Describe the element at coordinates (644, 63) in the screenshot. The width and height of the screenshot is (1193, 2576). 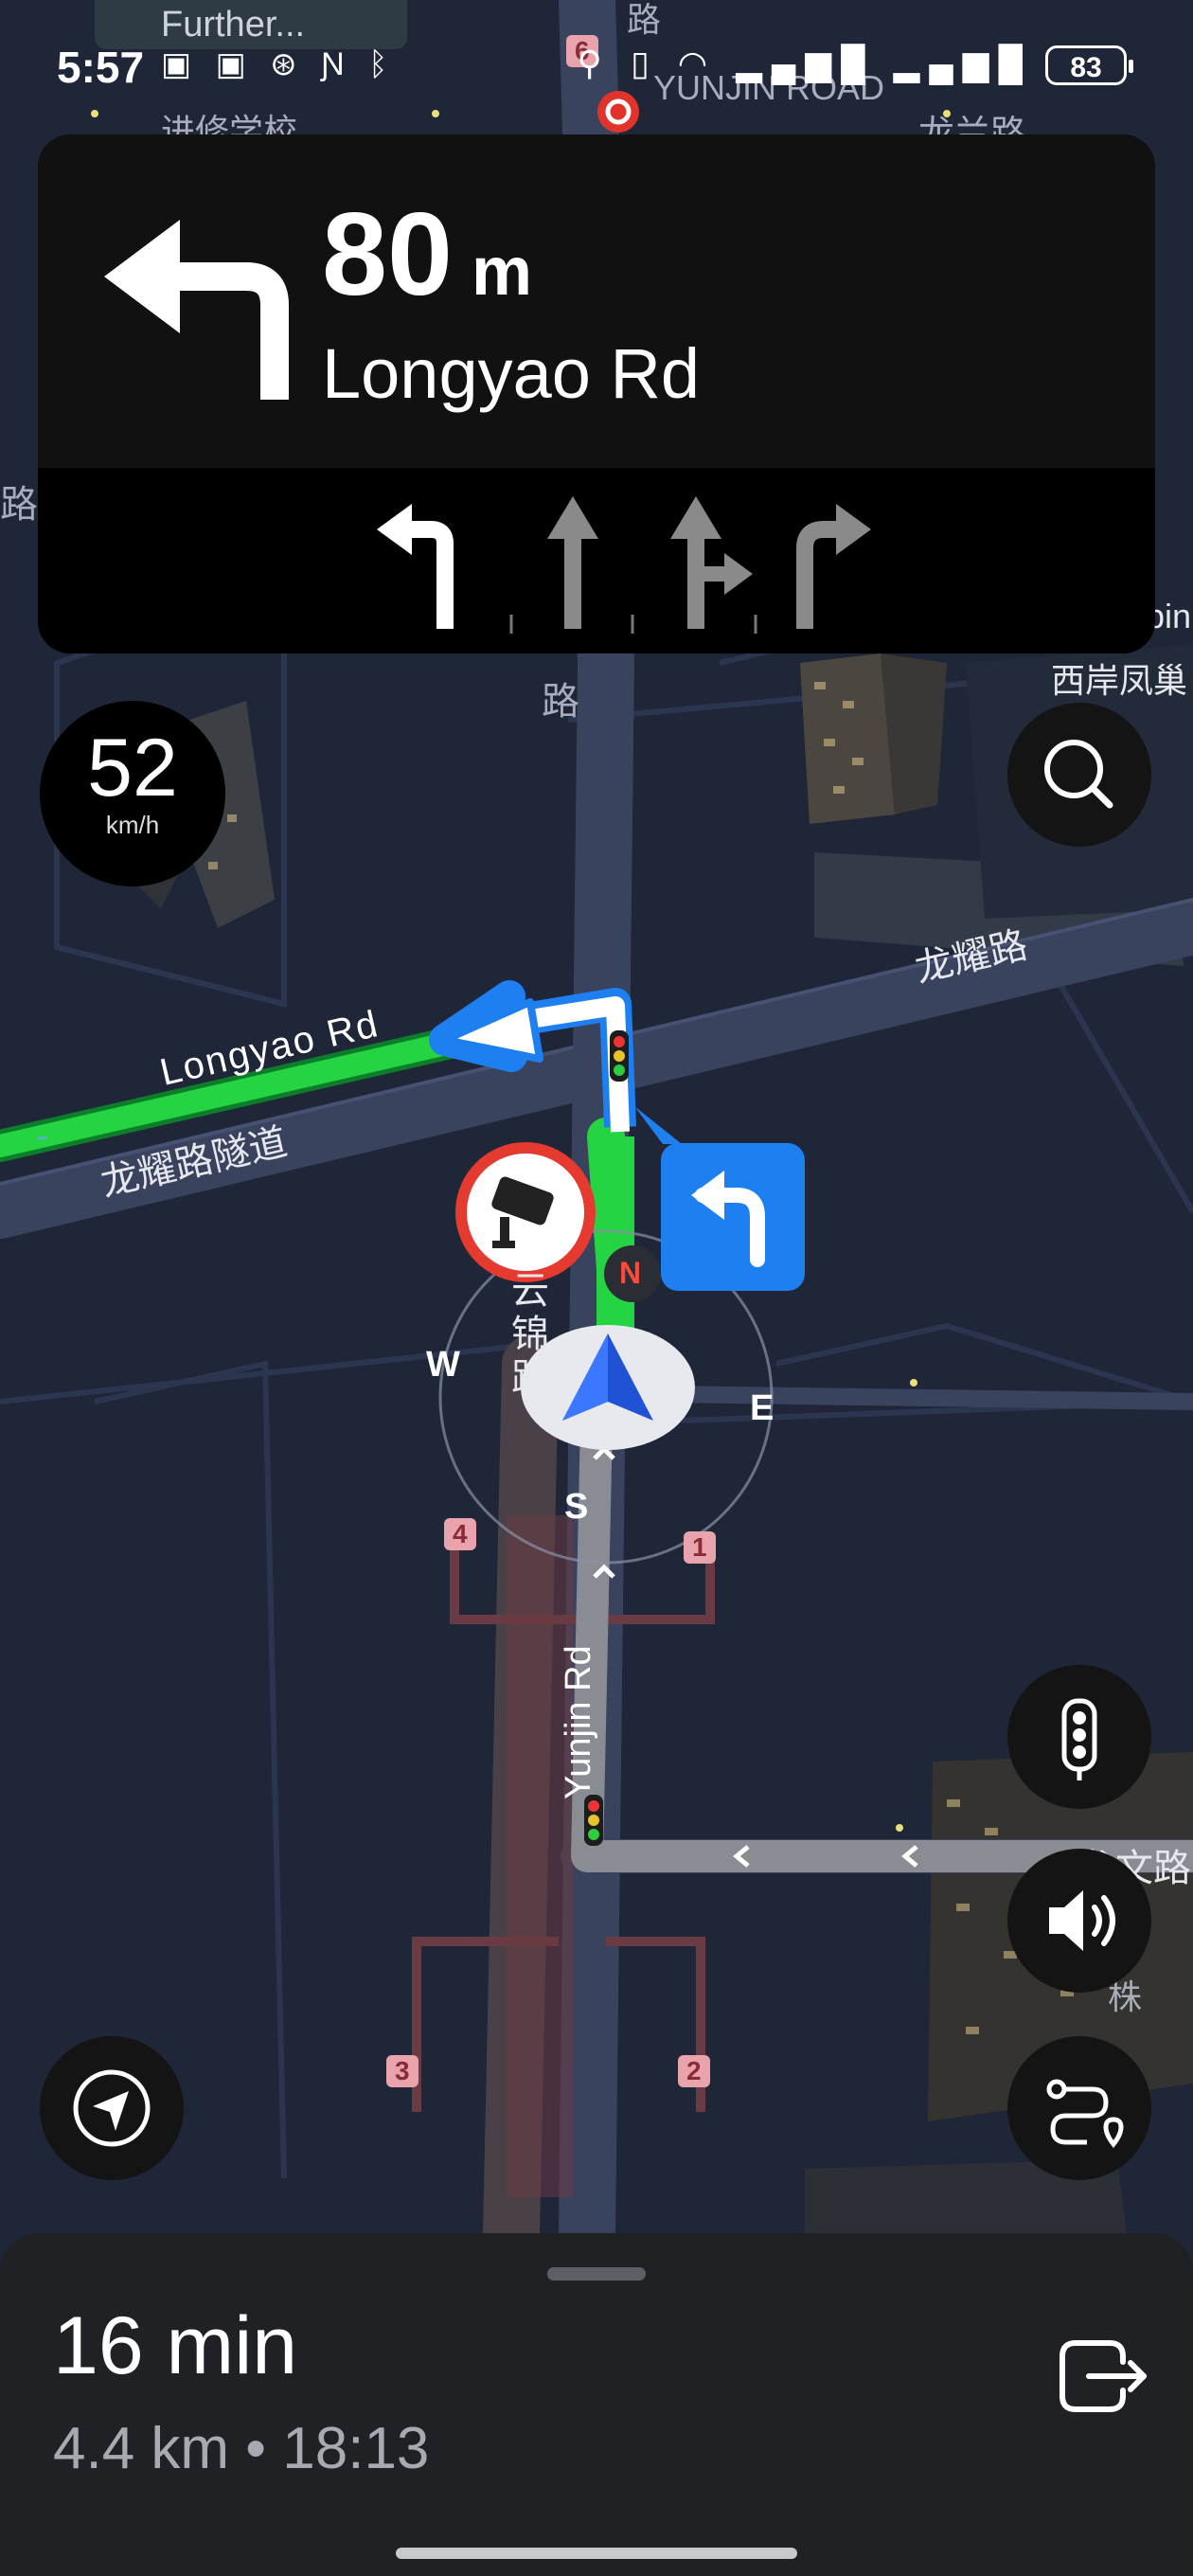
I see `vibrate-icon: ▯` at that location.